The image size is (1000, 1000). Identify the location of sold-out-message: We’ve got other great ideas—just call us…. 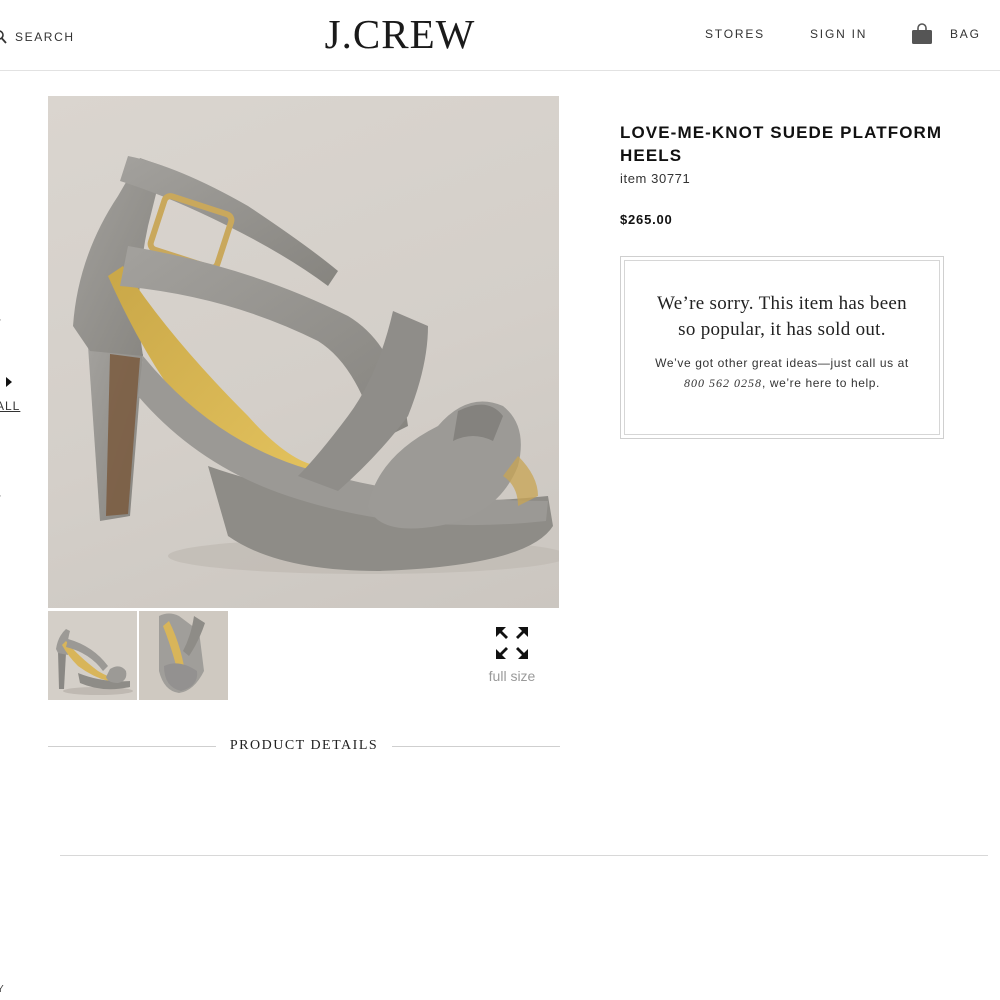
(782, 373).